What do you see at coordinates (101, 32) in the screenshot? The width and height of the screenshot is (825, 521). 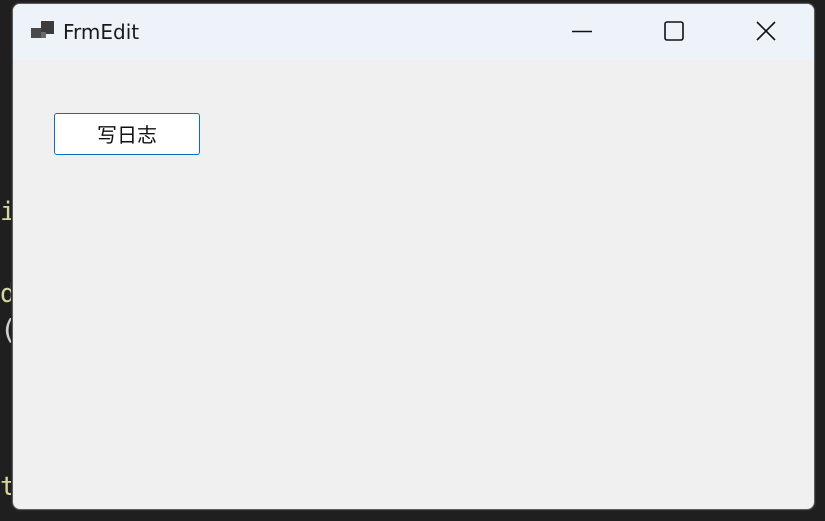 I see `window-title: FrmEdit` at bounding box center [101, 32].